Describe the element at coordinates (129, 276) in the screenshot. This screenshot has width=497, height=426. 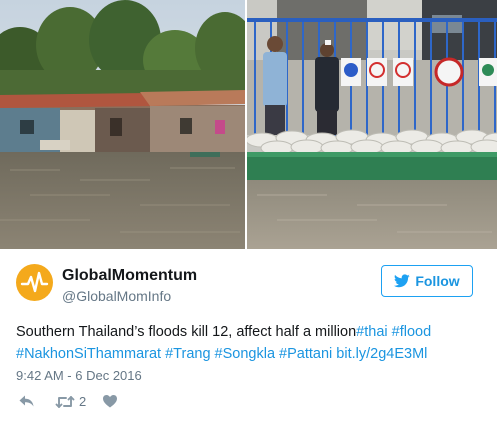
I see `author-display-name: GlobalMomentum` at that location.